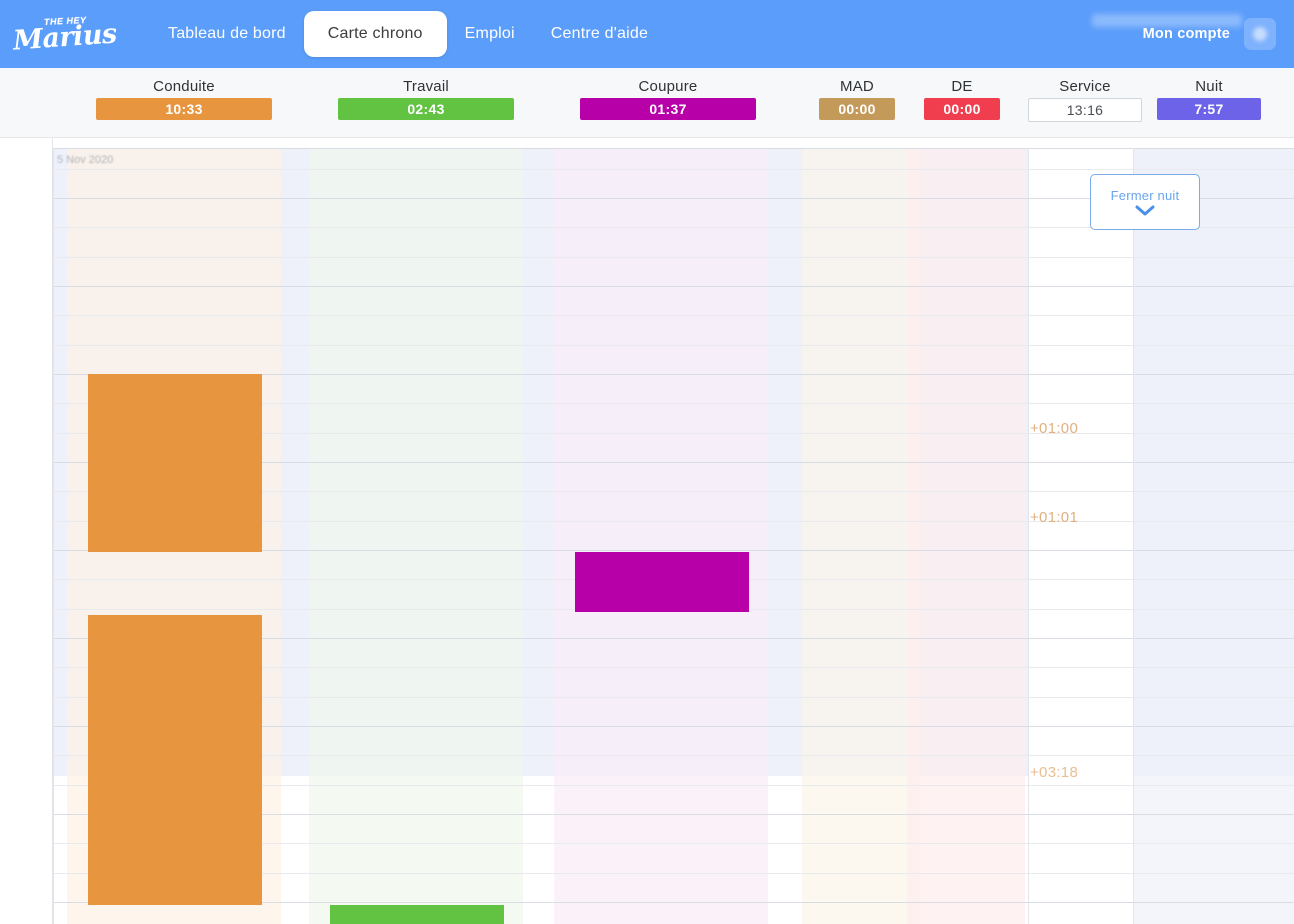  What do you see at coordinates (416, 536) in the screenshot?
I see `column-background-travail` at bounding box center [416, 536].